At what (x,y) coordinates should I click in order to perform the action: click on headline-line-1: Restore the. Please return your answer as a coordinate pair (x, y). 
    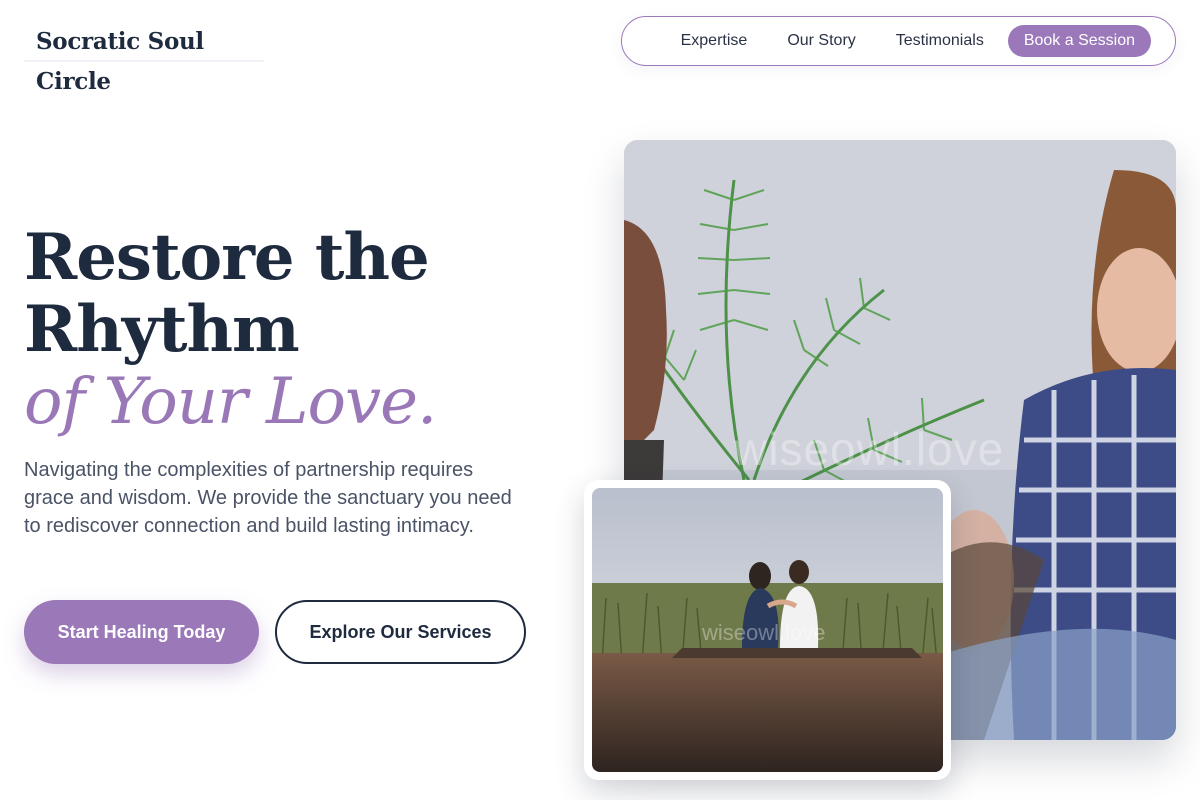
    Looking at the image, I should click on (227, 257).